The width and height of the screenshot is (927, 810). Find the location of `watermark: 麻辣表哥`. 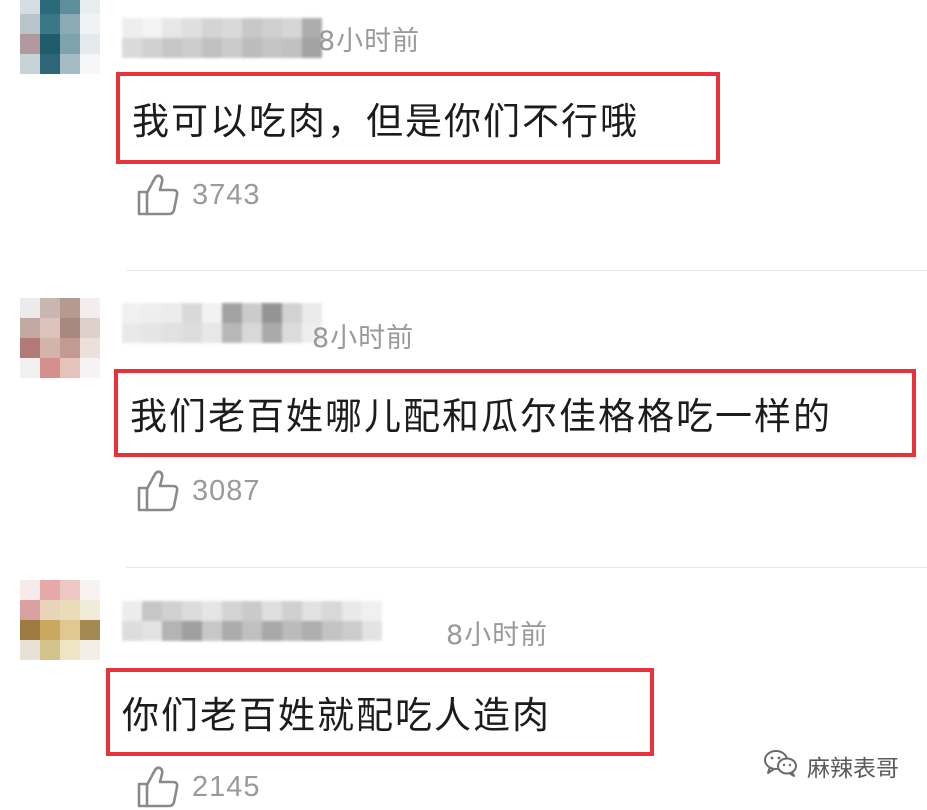

watermark: 麻辣表哥 is located at coordinates (831, 766).